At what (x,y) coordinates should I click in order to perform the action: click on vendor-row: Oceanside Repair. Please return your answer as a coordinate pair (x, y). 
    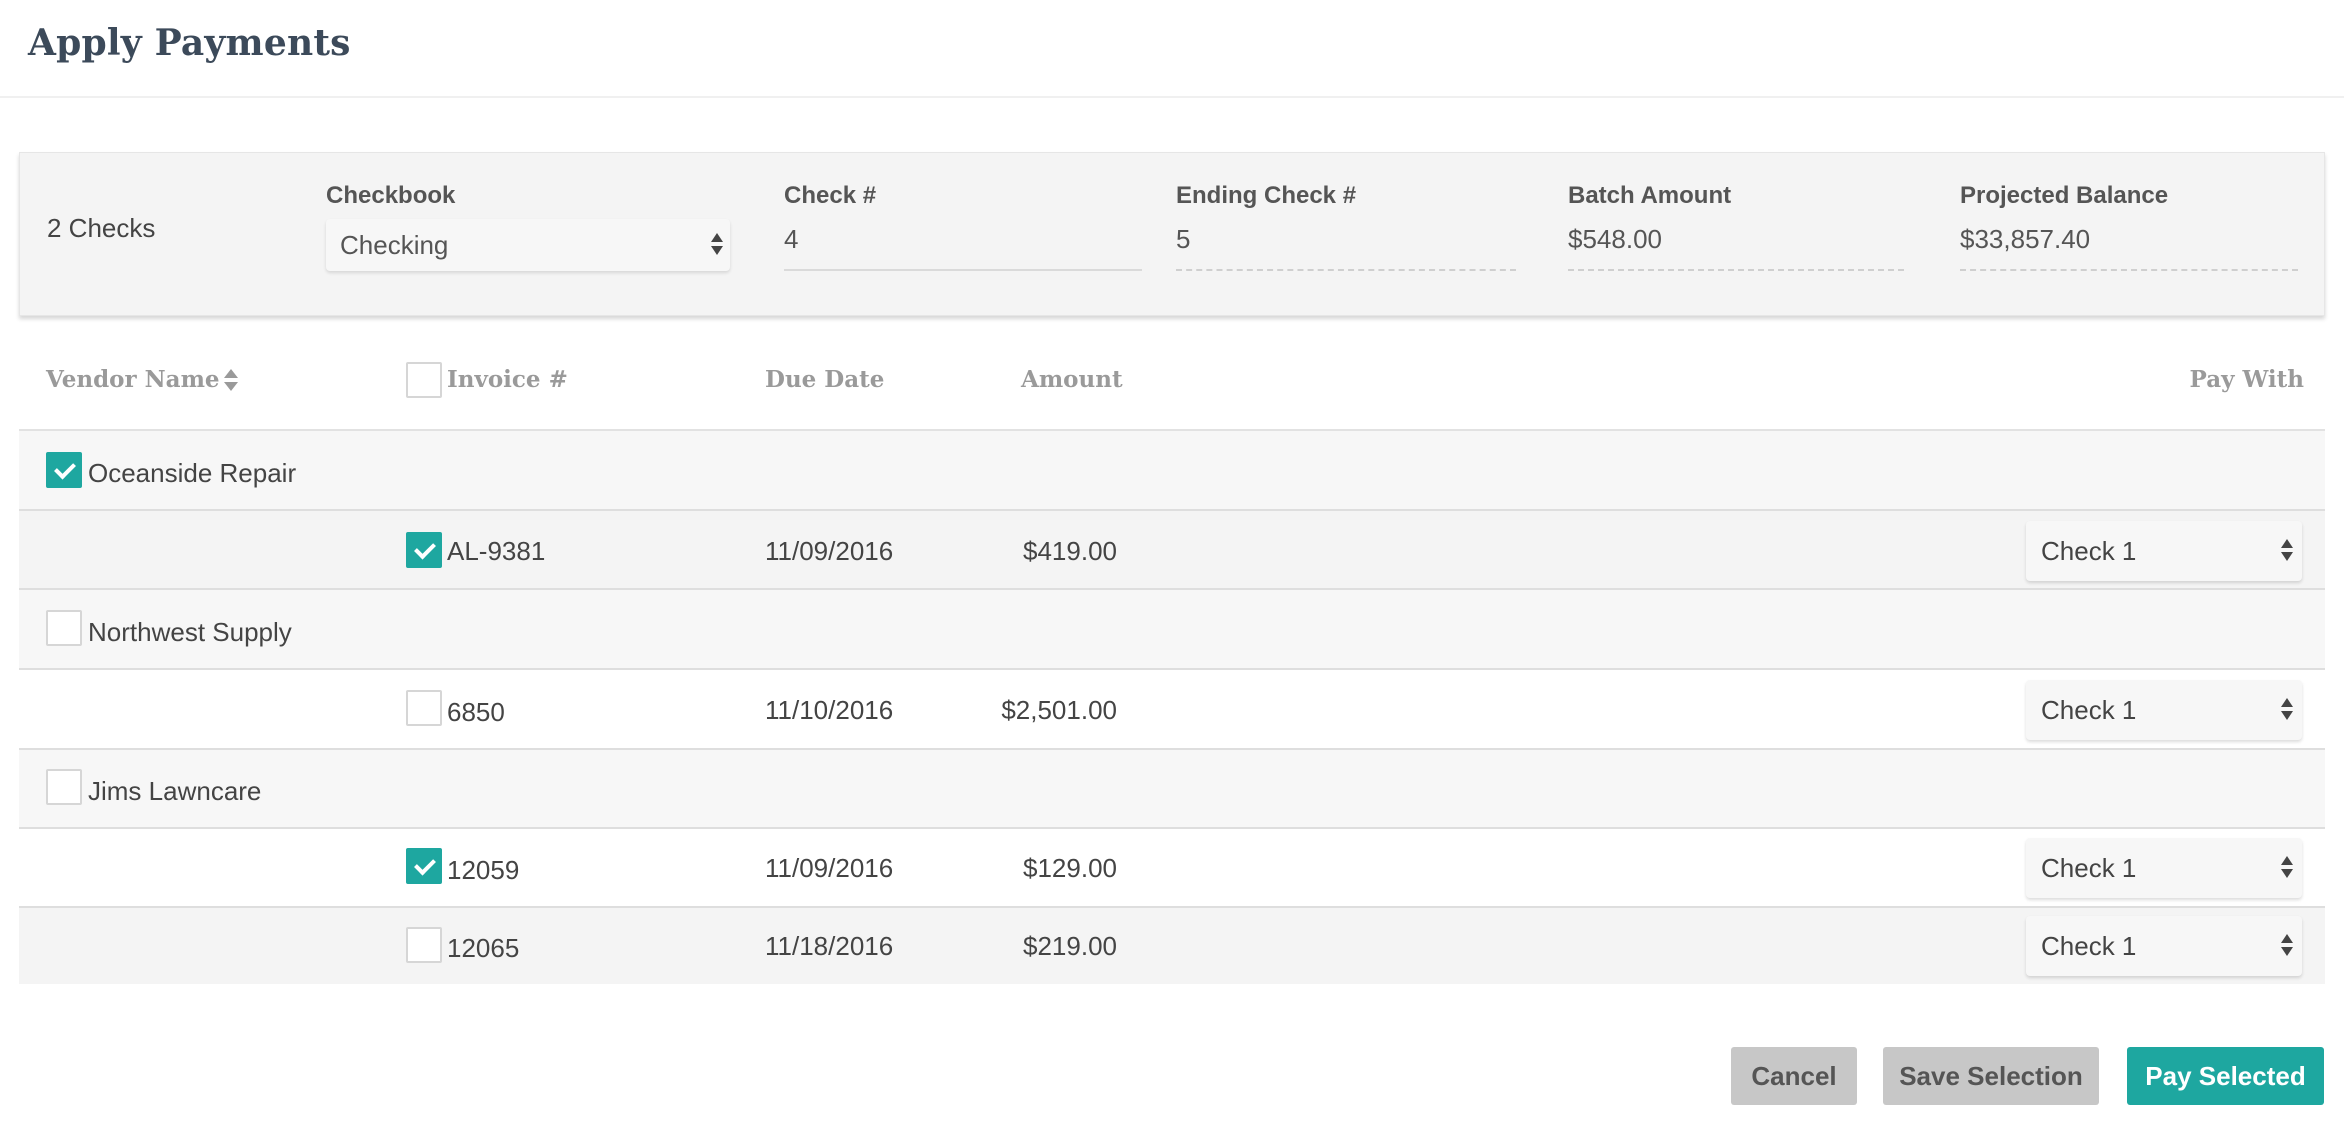
    Looking at the image, I should click on (1172, 471).